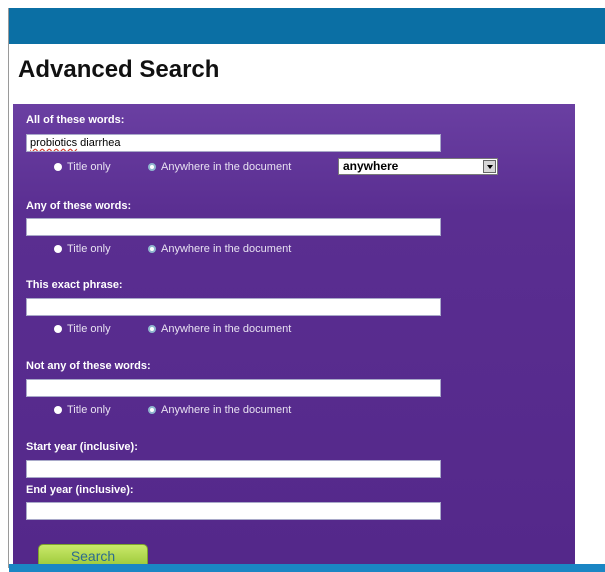  I want to click on not-words-scope: Title only Anywhere in the document, so click(293, 411).